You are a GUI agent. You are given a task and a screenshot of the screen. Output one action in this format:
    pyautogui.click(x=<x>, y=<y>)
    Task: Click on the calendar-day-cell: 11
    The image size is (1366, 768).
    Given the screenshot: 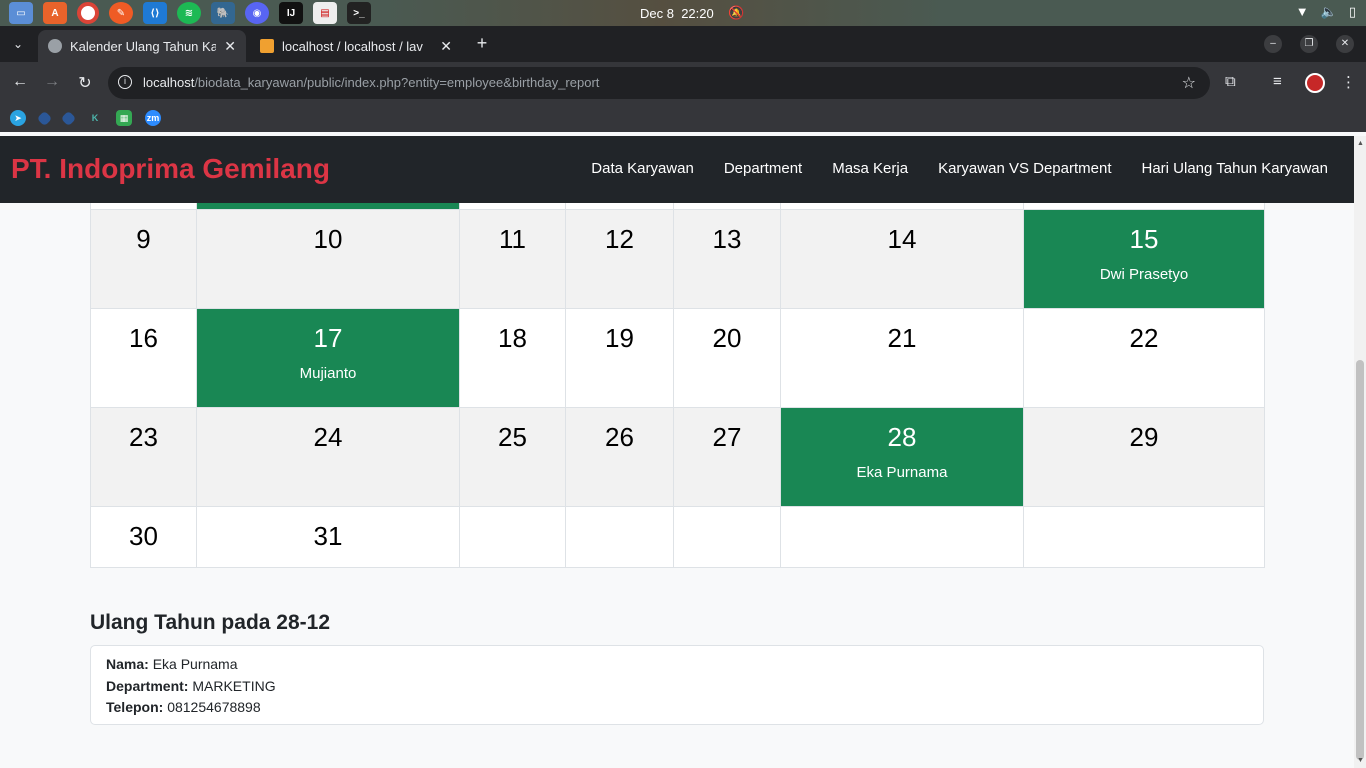 What is the action you would take?
    pyautogui.click(x=512, y=259)
    